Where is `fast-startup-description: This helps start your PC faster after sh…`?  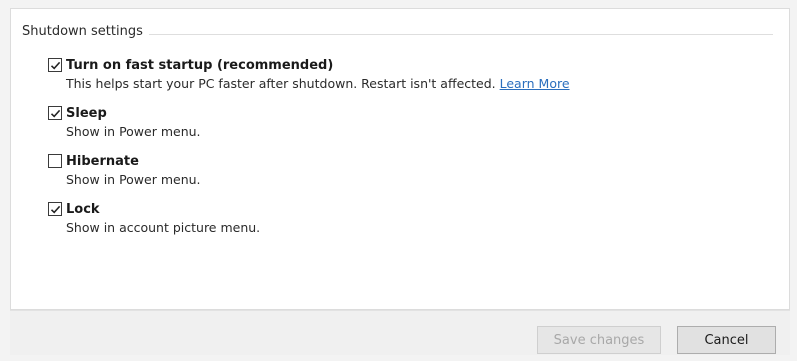
fast-startup-description: This helps start your PC faster after sh… is located at coordinates (318, 83).